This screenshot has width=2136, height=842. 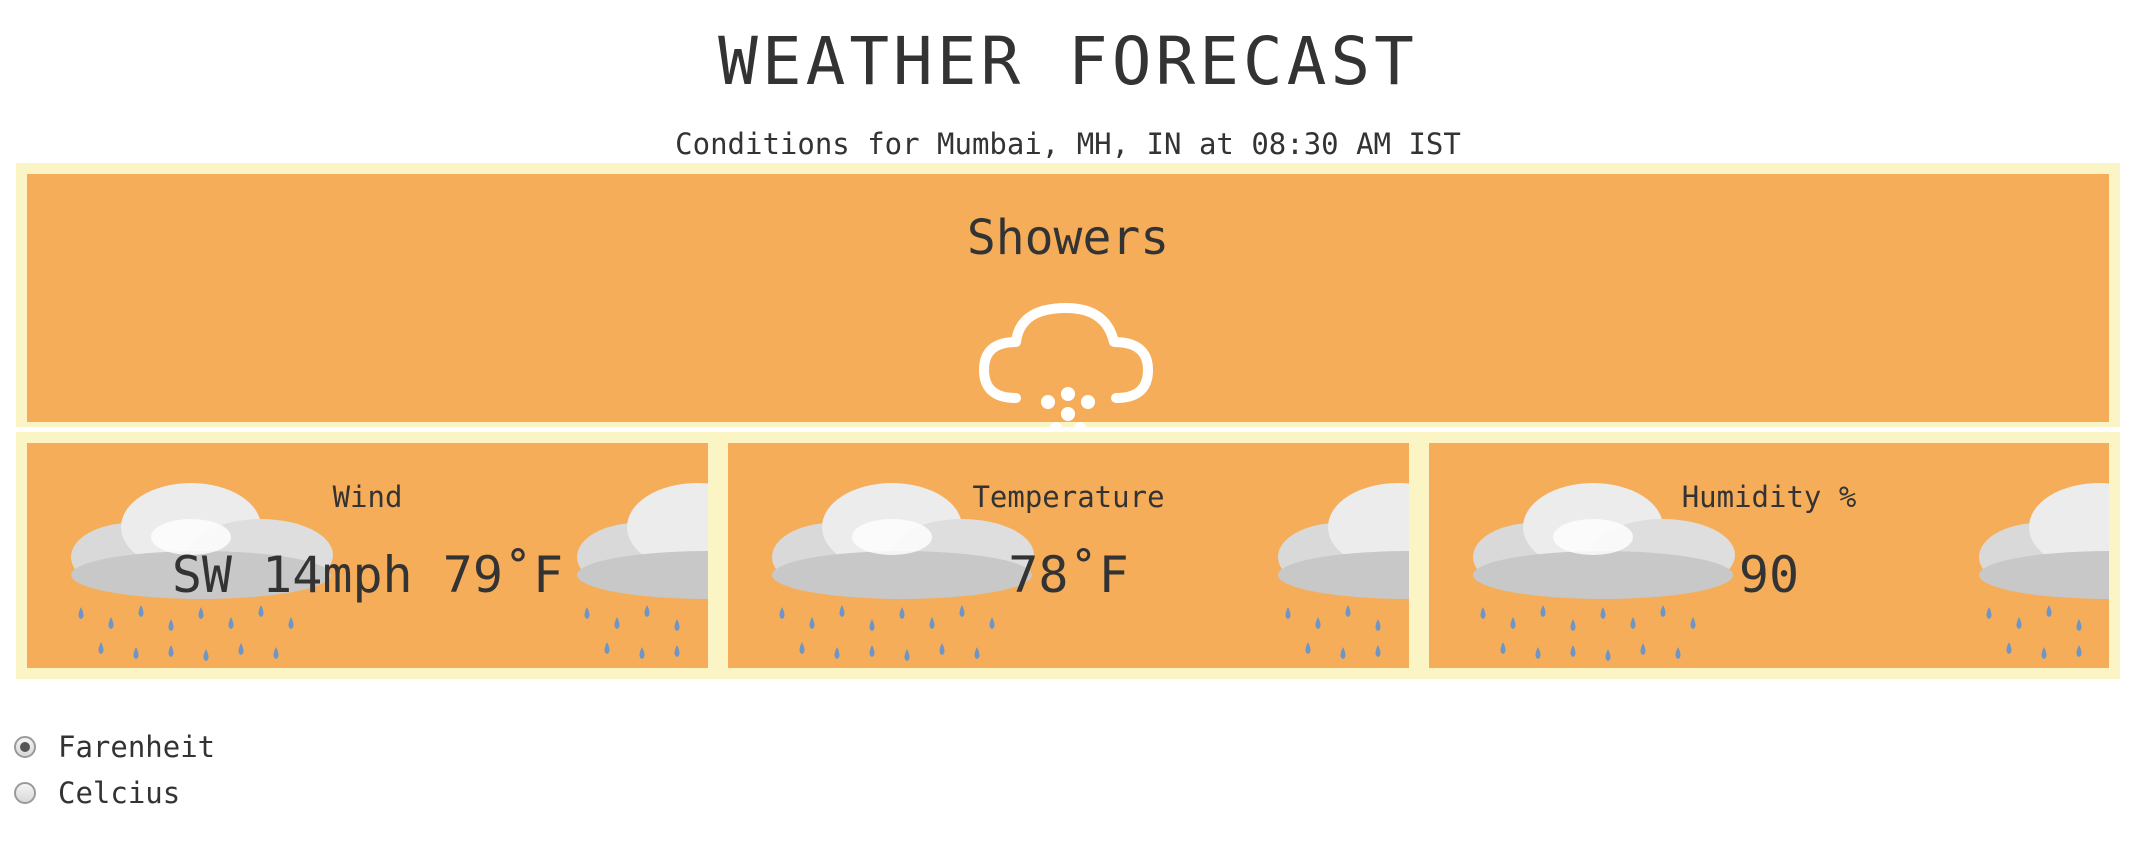 I want to click on celcius-label: Celcius, so click(x=119, y=793).